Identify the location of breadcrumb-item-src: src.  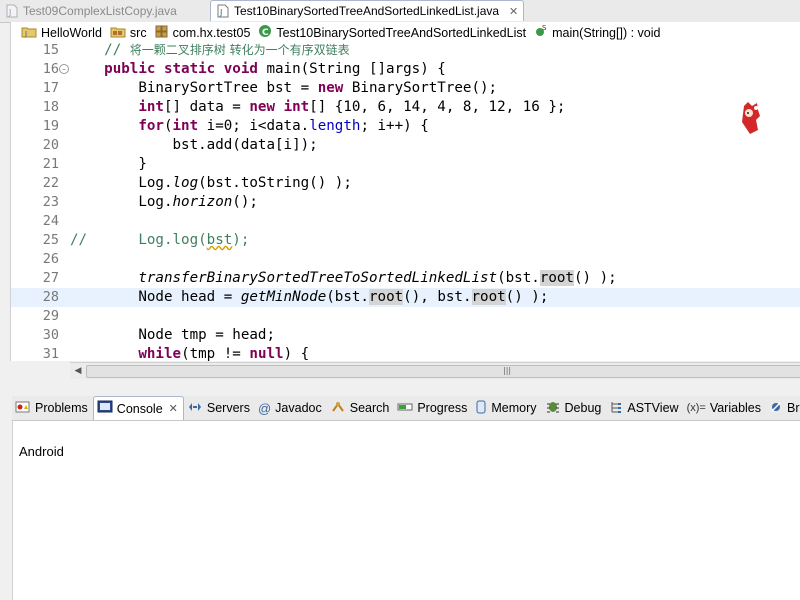
(128, 33).